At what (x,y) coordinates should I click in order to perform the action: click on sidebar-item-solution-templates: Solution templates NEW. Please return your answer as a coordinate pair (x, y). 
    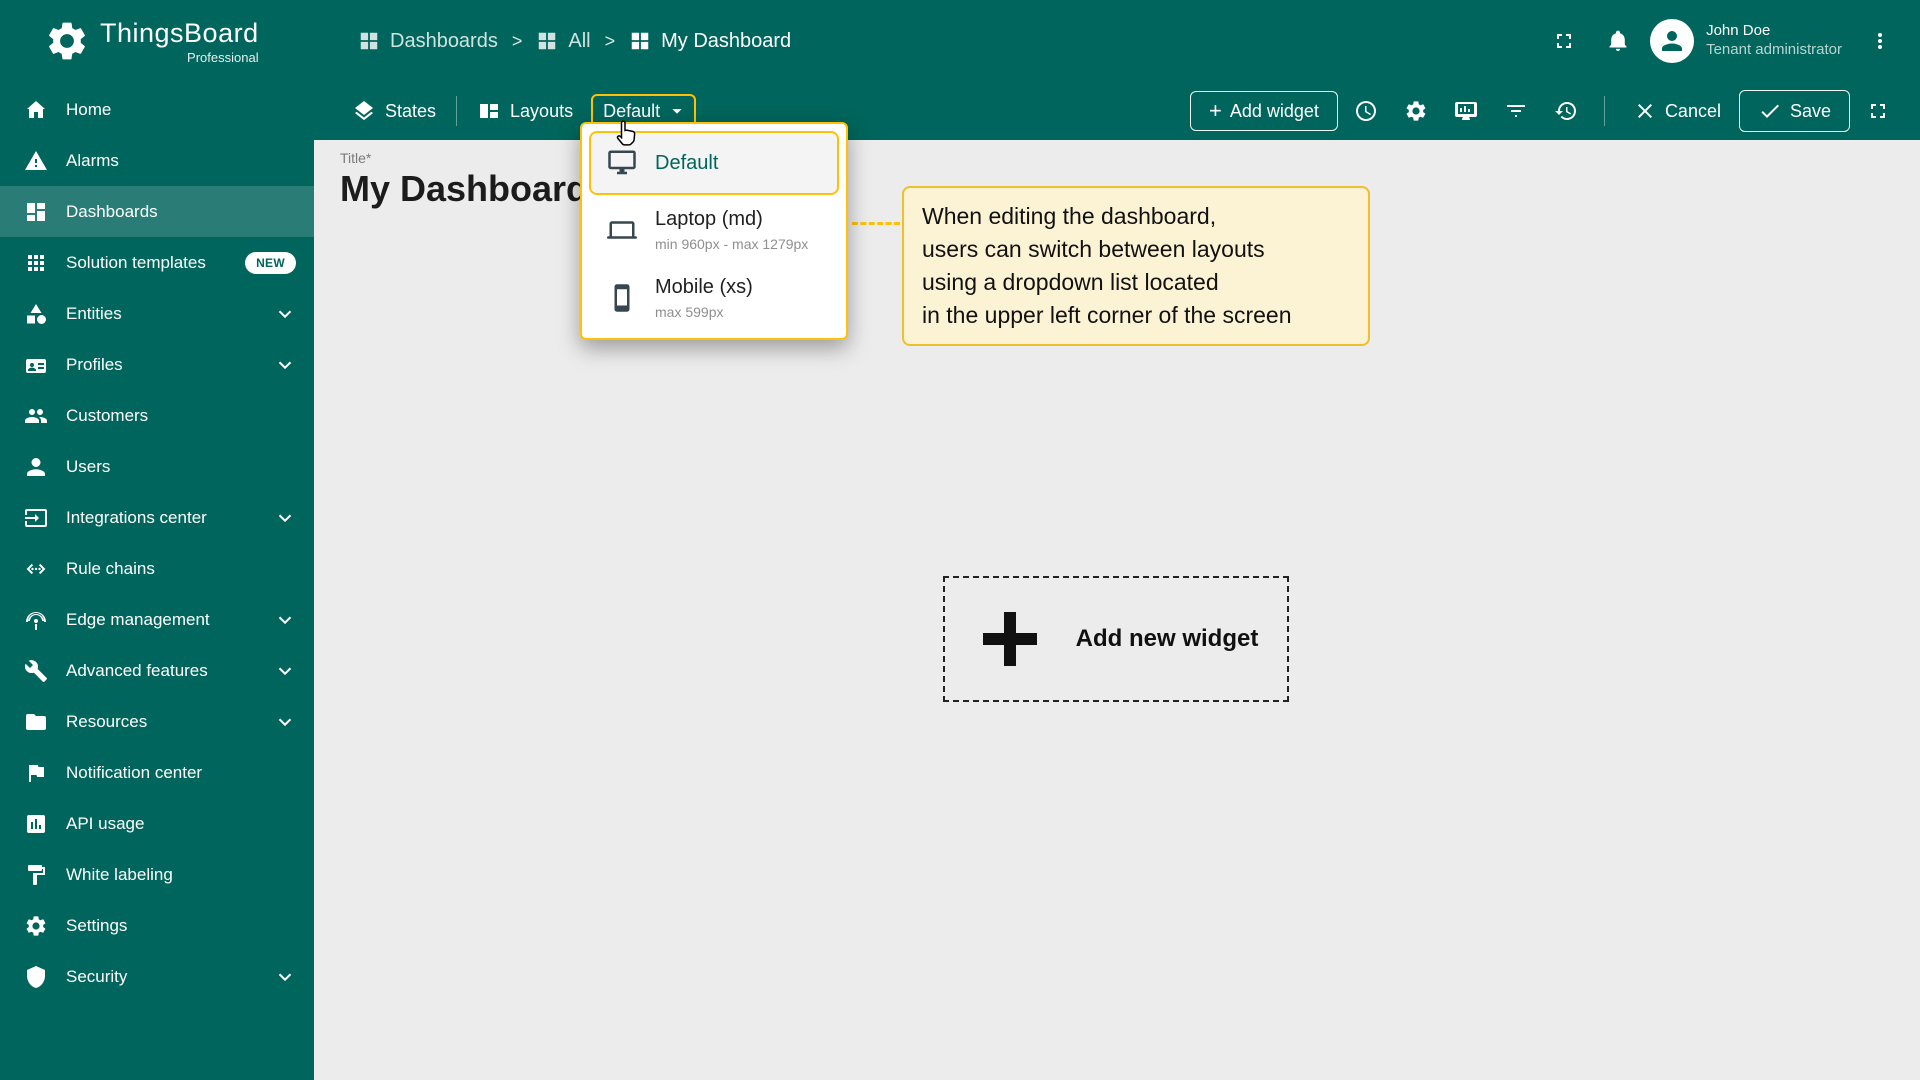
    Looking at the image, I should click on (157, 262).